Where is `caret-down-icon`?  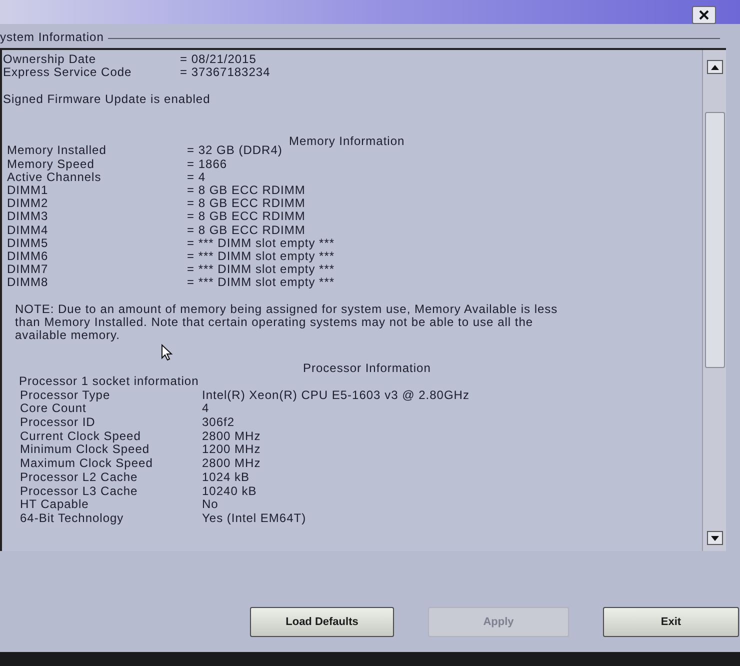 caret-down-icon is located at coordinates (714, 538).